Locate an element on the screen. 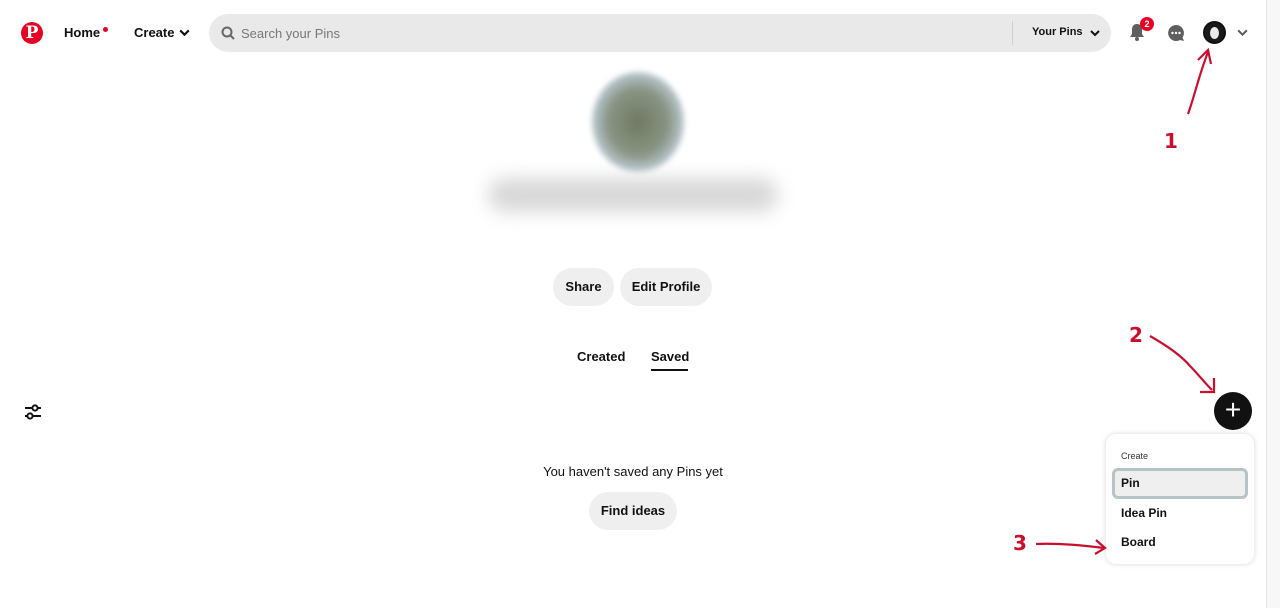 The width and height of the screenshot is (1280, 608). search-bar: Your Pins is located at coordinates (660, 33).